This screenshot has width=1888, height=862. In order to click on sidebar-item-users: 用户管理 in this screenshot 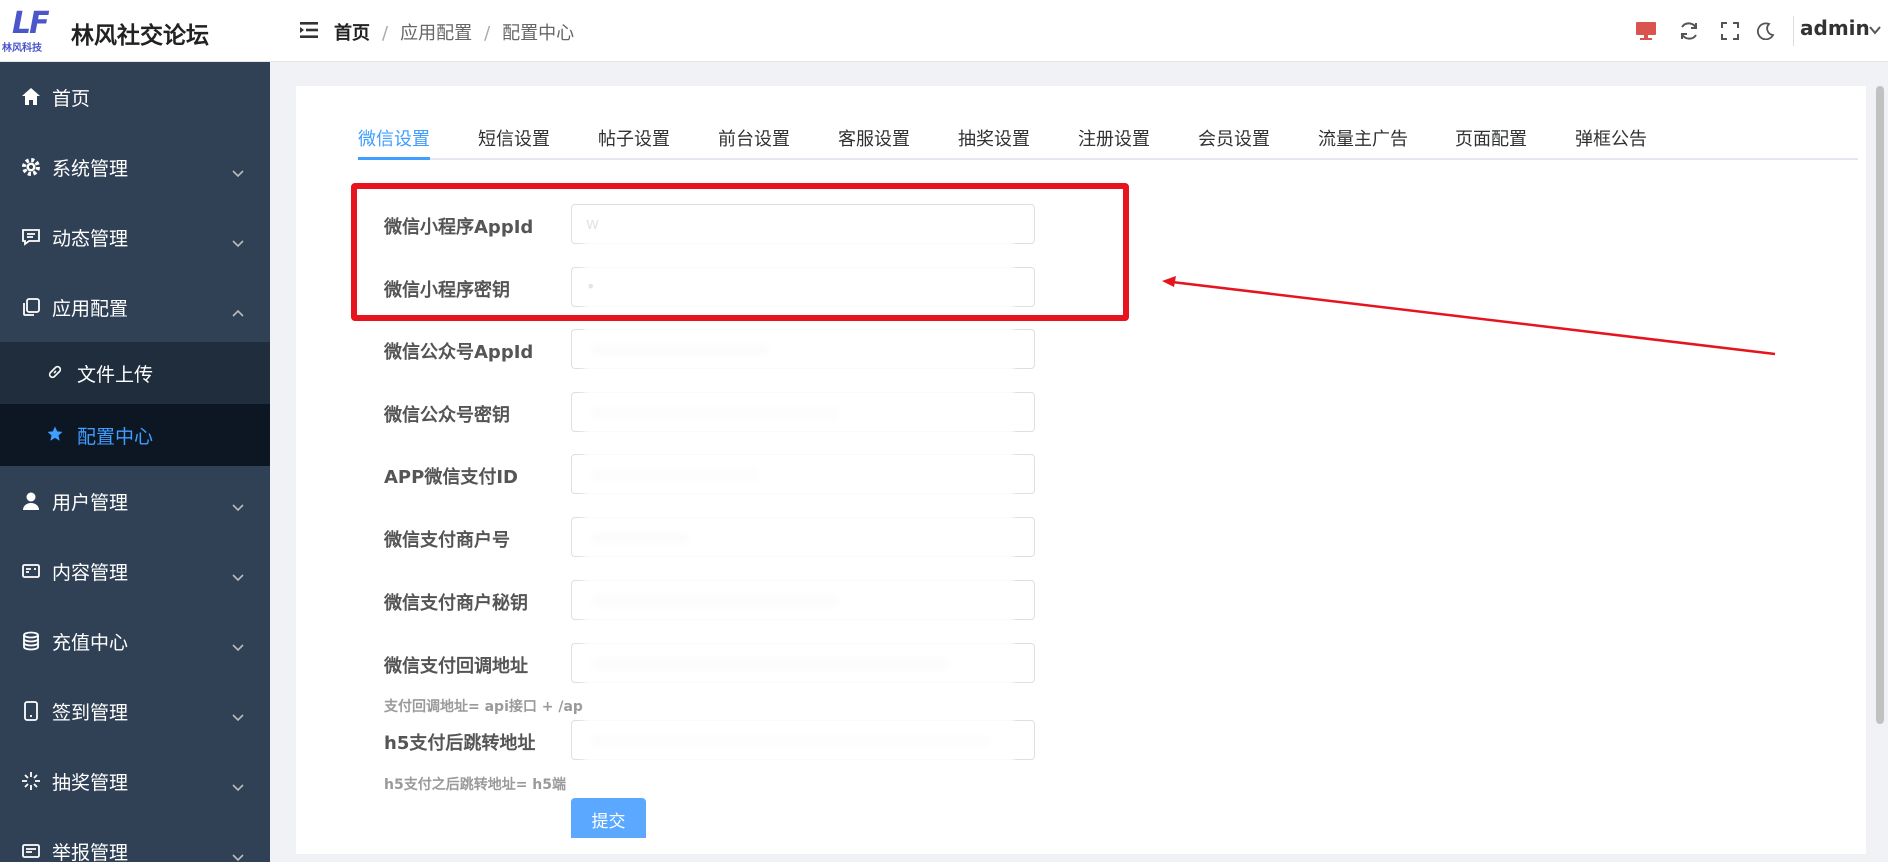, I will do `click(135, 501)`.